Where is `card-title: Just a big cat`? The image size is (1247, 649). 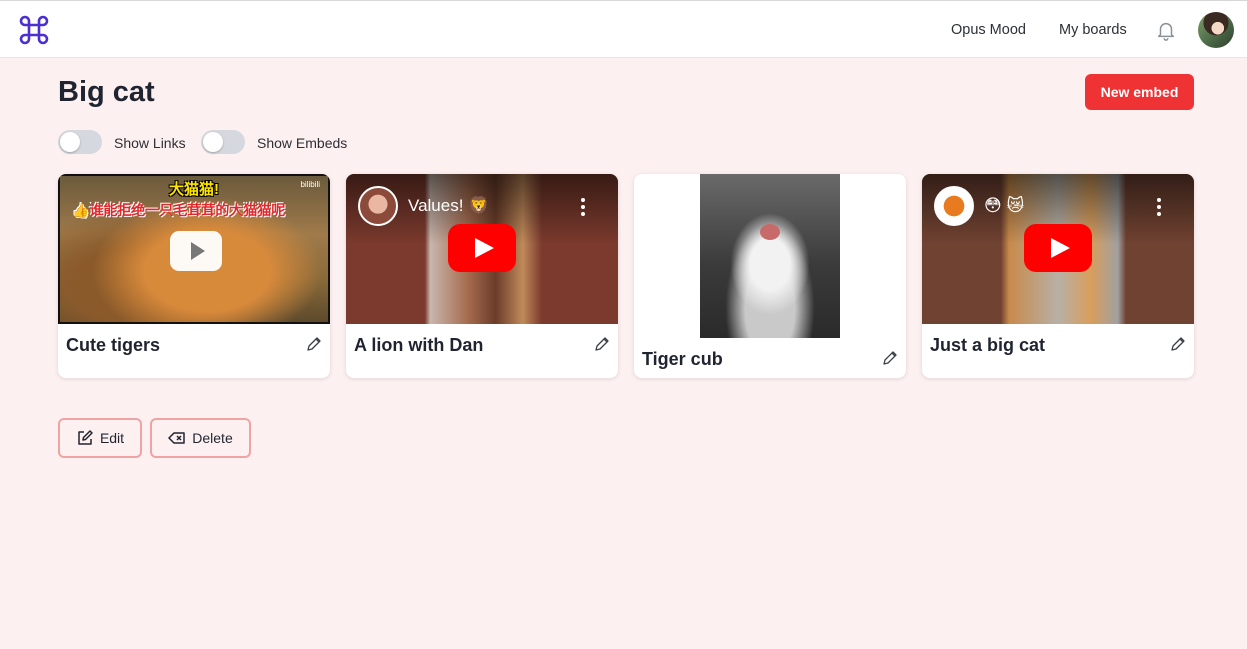
card-title: Just a big cat is located at coordinates (988, 345).